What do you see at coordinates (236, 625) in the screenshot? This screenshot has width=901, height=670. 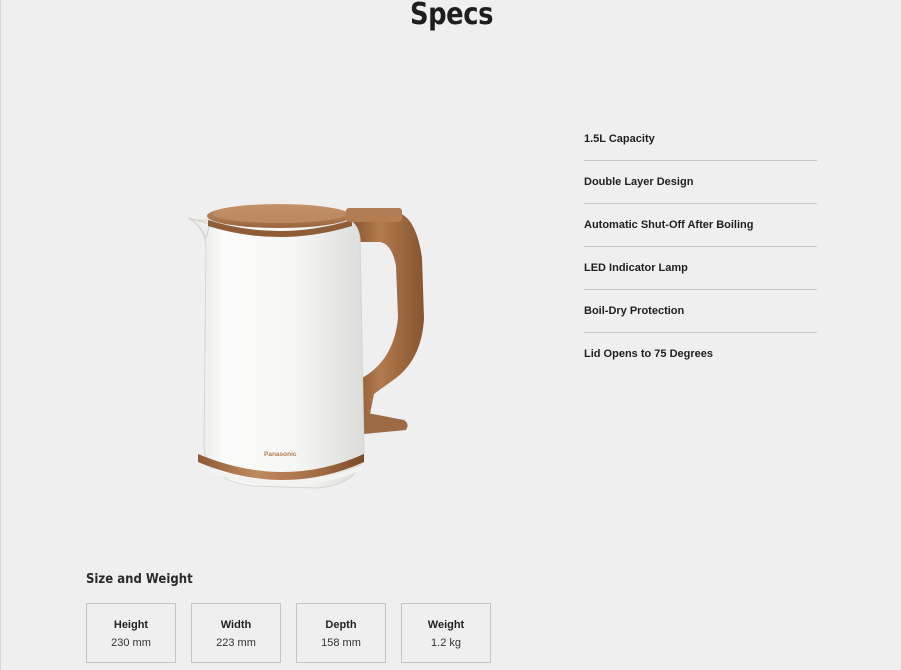 I see `size-card-label: Width` at bounding box center [236, 625].